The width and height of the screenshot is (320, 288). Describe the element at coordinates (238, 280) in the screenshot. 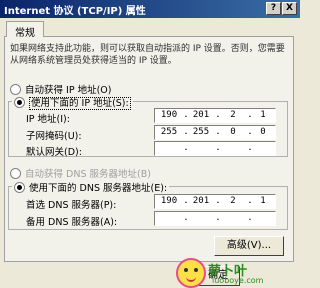

I see `watermark-url: luoboye.com` at that location.